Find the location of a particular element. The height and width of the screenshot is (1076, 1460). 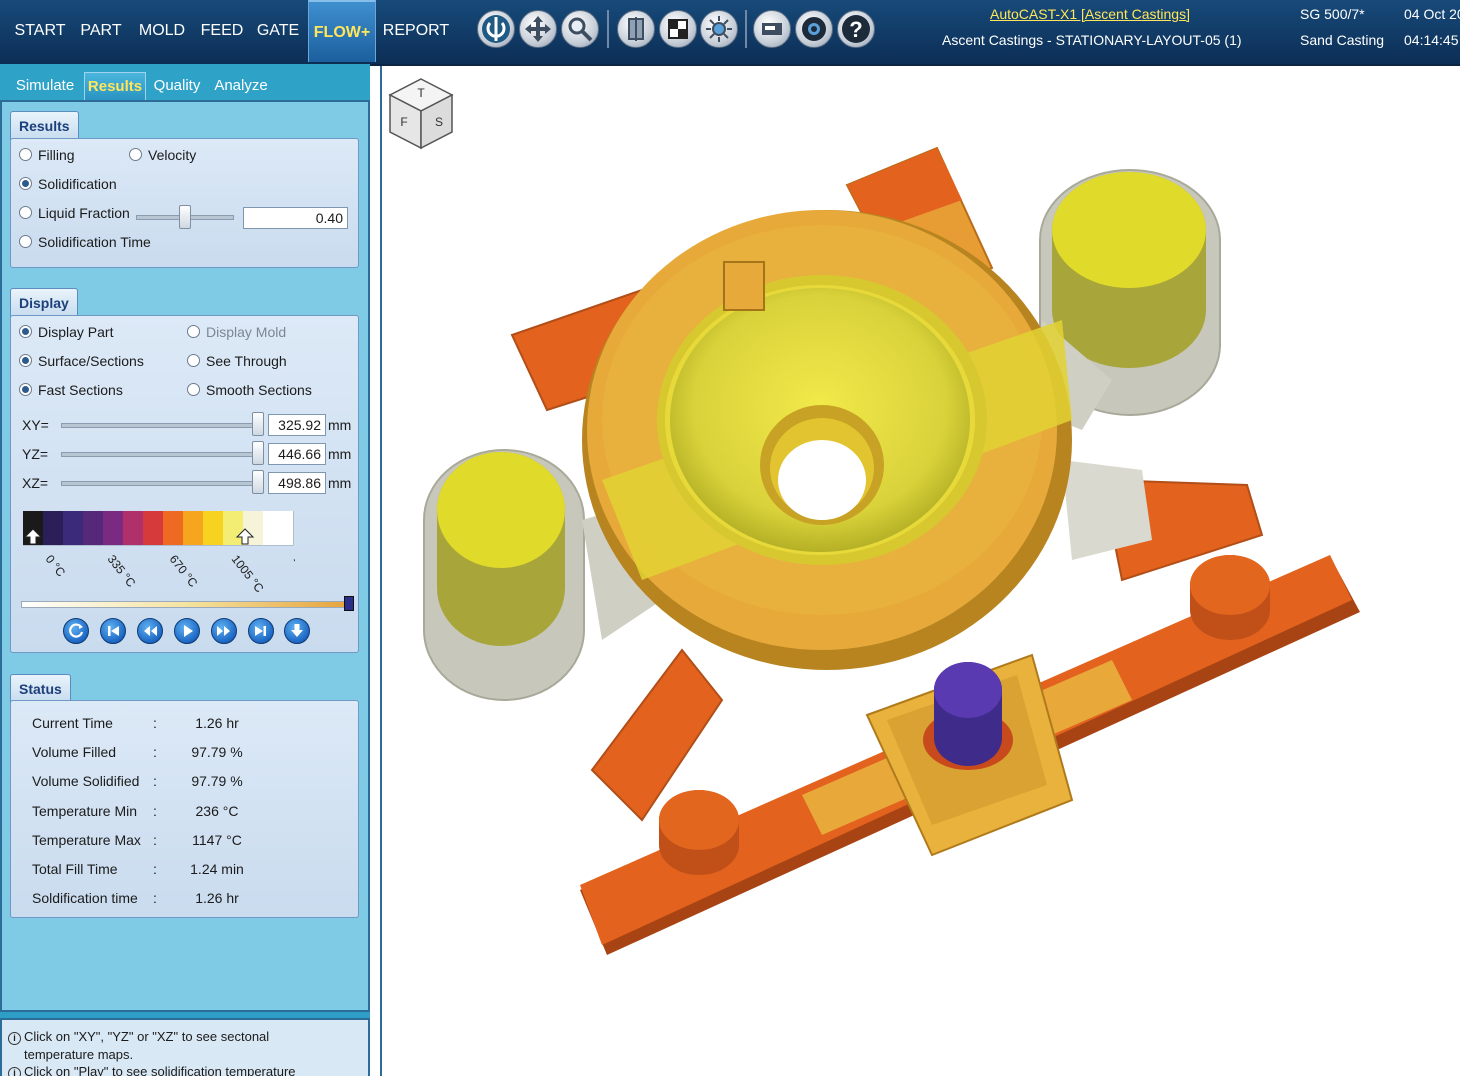

radio-liquid-fraction: Liquid Fraction is located at coordinates (74, 213).